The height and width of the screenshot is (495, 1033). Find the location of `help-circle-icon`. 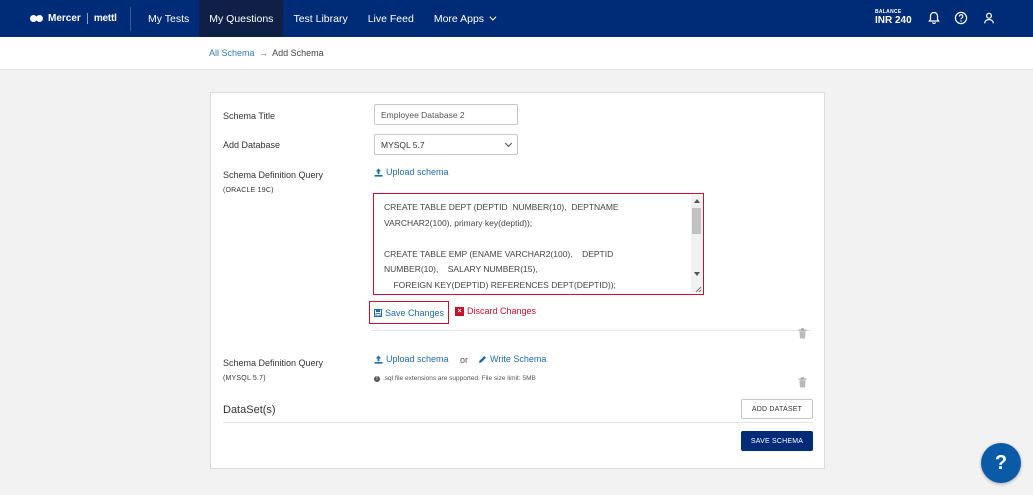

help-circle-icon is located at coordinates (961, 18).